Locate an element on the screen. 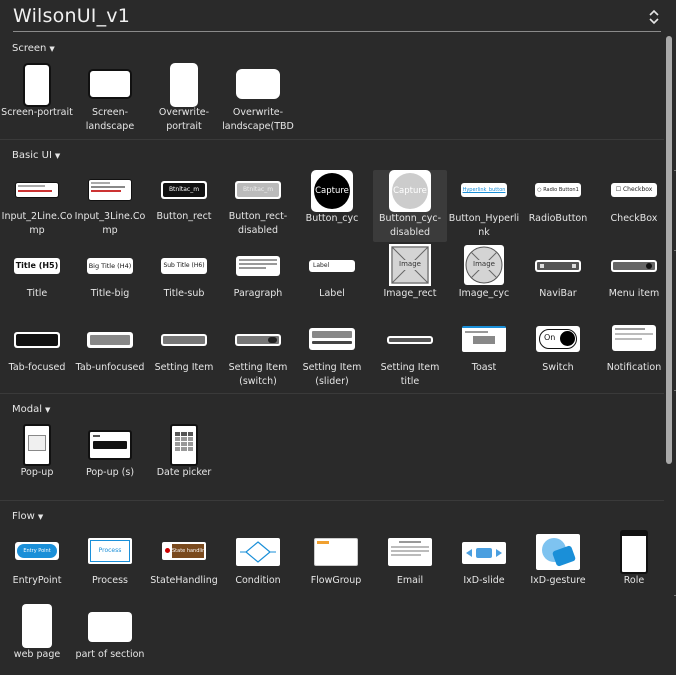 This screenshot has height=675, width=676. library-item-setting-item: Setting Item is located at coordinates (184, 356).